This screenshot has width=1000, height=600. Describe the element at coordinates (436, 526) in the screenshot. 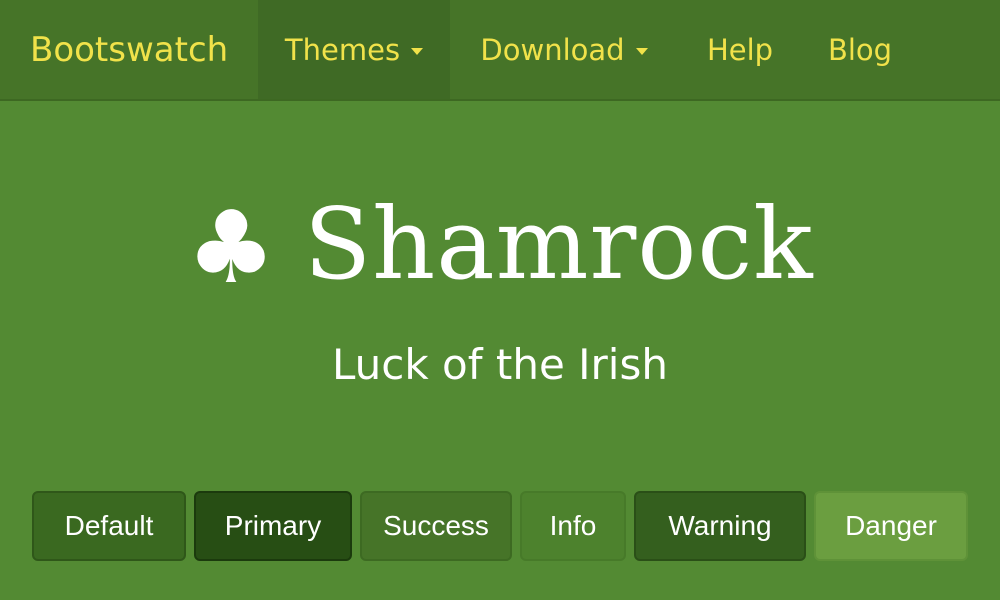

I see `success-button: Success` at that location.